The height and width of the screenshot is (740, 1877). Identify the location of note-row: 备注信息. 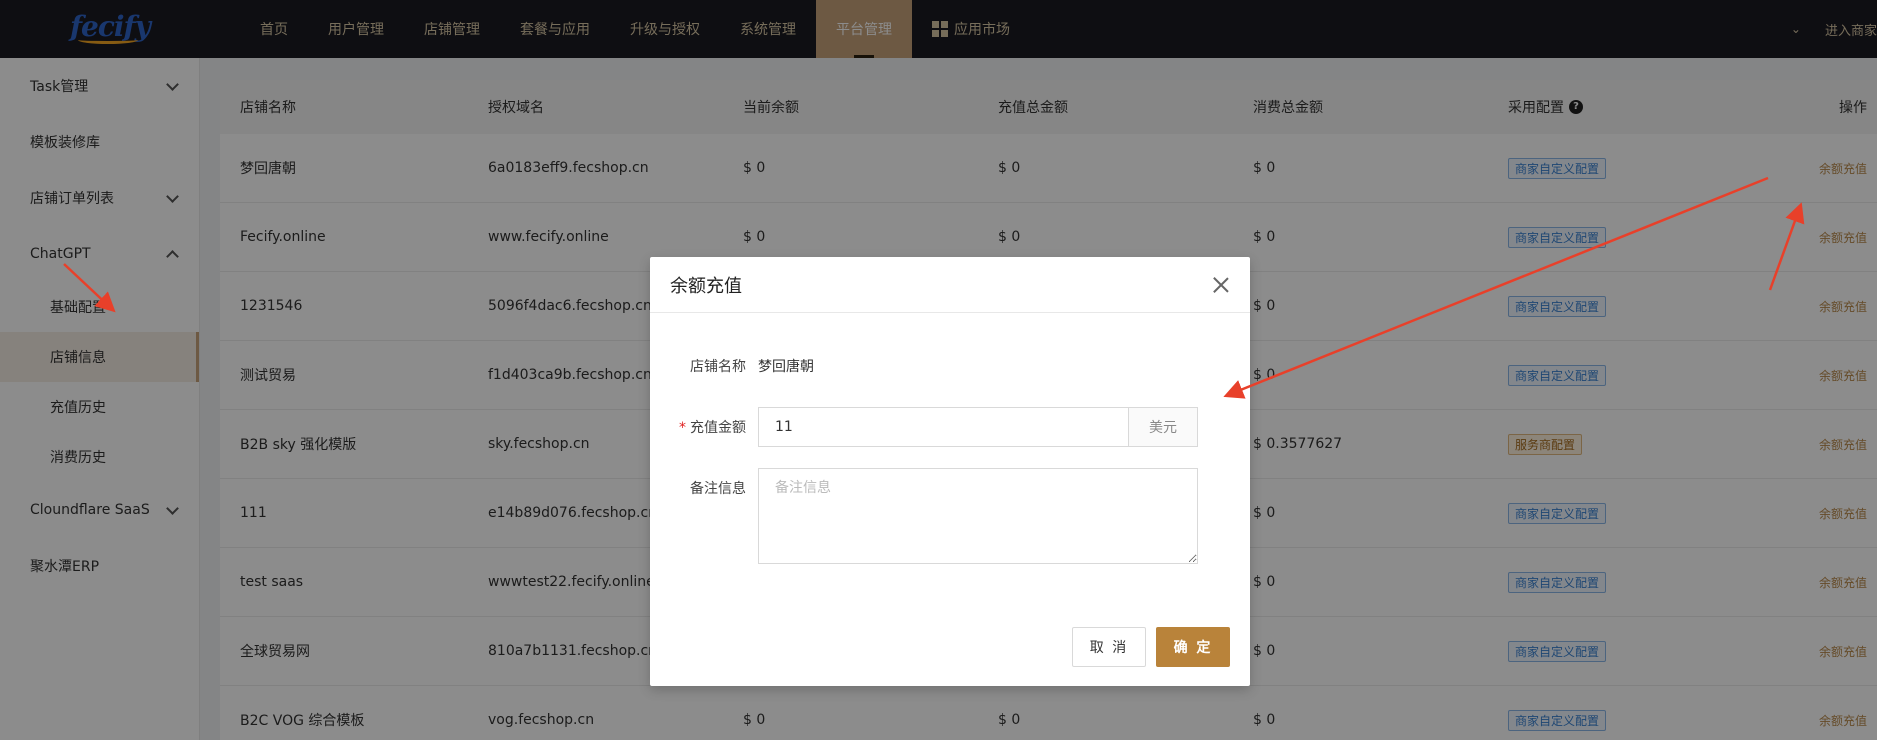
(924, 516).